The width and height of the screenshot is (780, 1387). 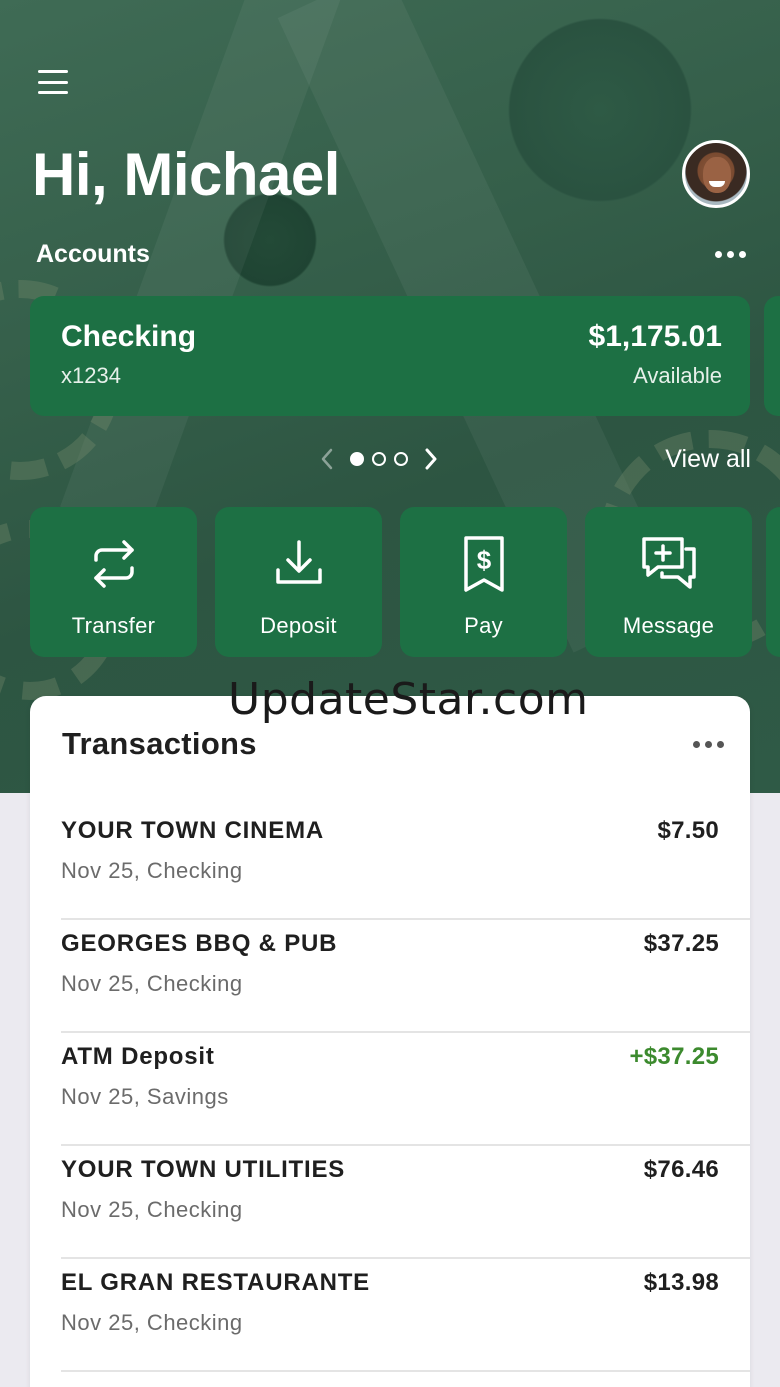 What do you see at coordinates (299, 564) in the screenshot?
I see `deposit-icon` at bounding box center [299, 564].